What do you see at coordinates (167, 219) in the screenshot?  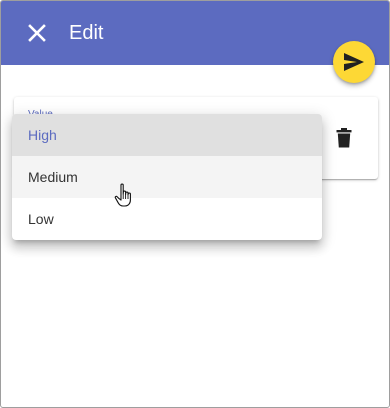 I see `menu-item-low: Low` at bounding box center [167, 219].